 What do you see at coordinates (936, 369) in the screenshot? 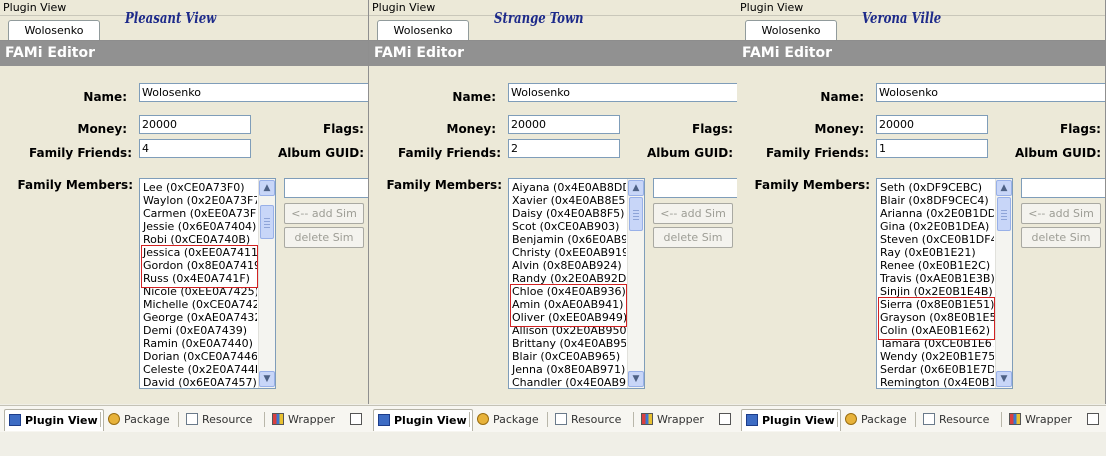
I see `list-item: Serdar (0x6E0B1E7D)` at bounding box center [936, 369].